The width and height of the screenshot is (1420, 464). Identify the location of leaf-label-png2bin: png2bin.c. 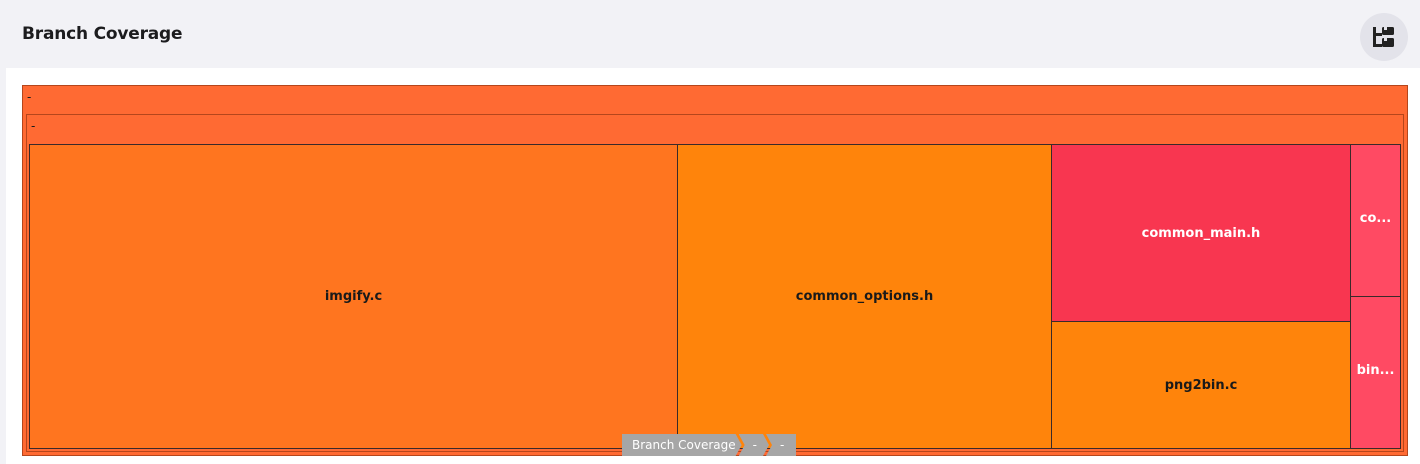
(1201, 385).